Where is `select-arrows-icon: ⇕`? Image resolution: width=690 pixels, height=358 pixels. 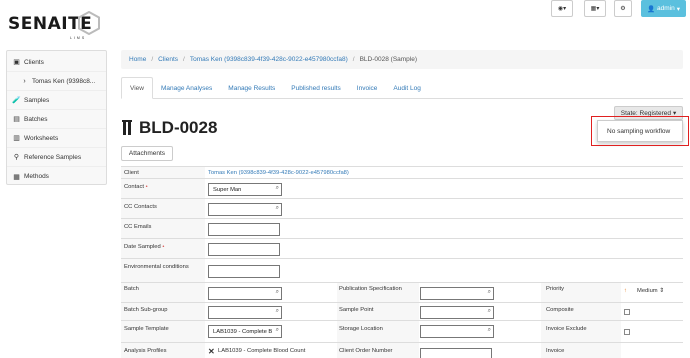 select-arrows-icon: ⇕ is located at coordinates (662, 291).